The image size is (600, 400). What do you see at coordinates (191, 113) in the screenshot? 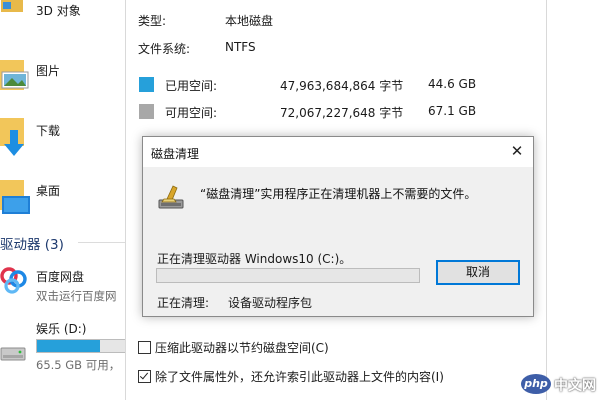
I see `free-space-label: 可用空间:` at bounding box center [191, 113].